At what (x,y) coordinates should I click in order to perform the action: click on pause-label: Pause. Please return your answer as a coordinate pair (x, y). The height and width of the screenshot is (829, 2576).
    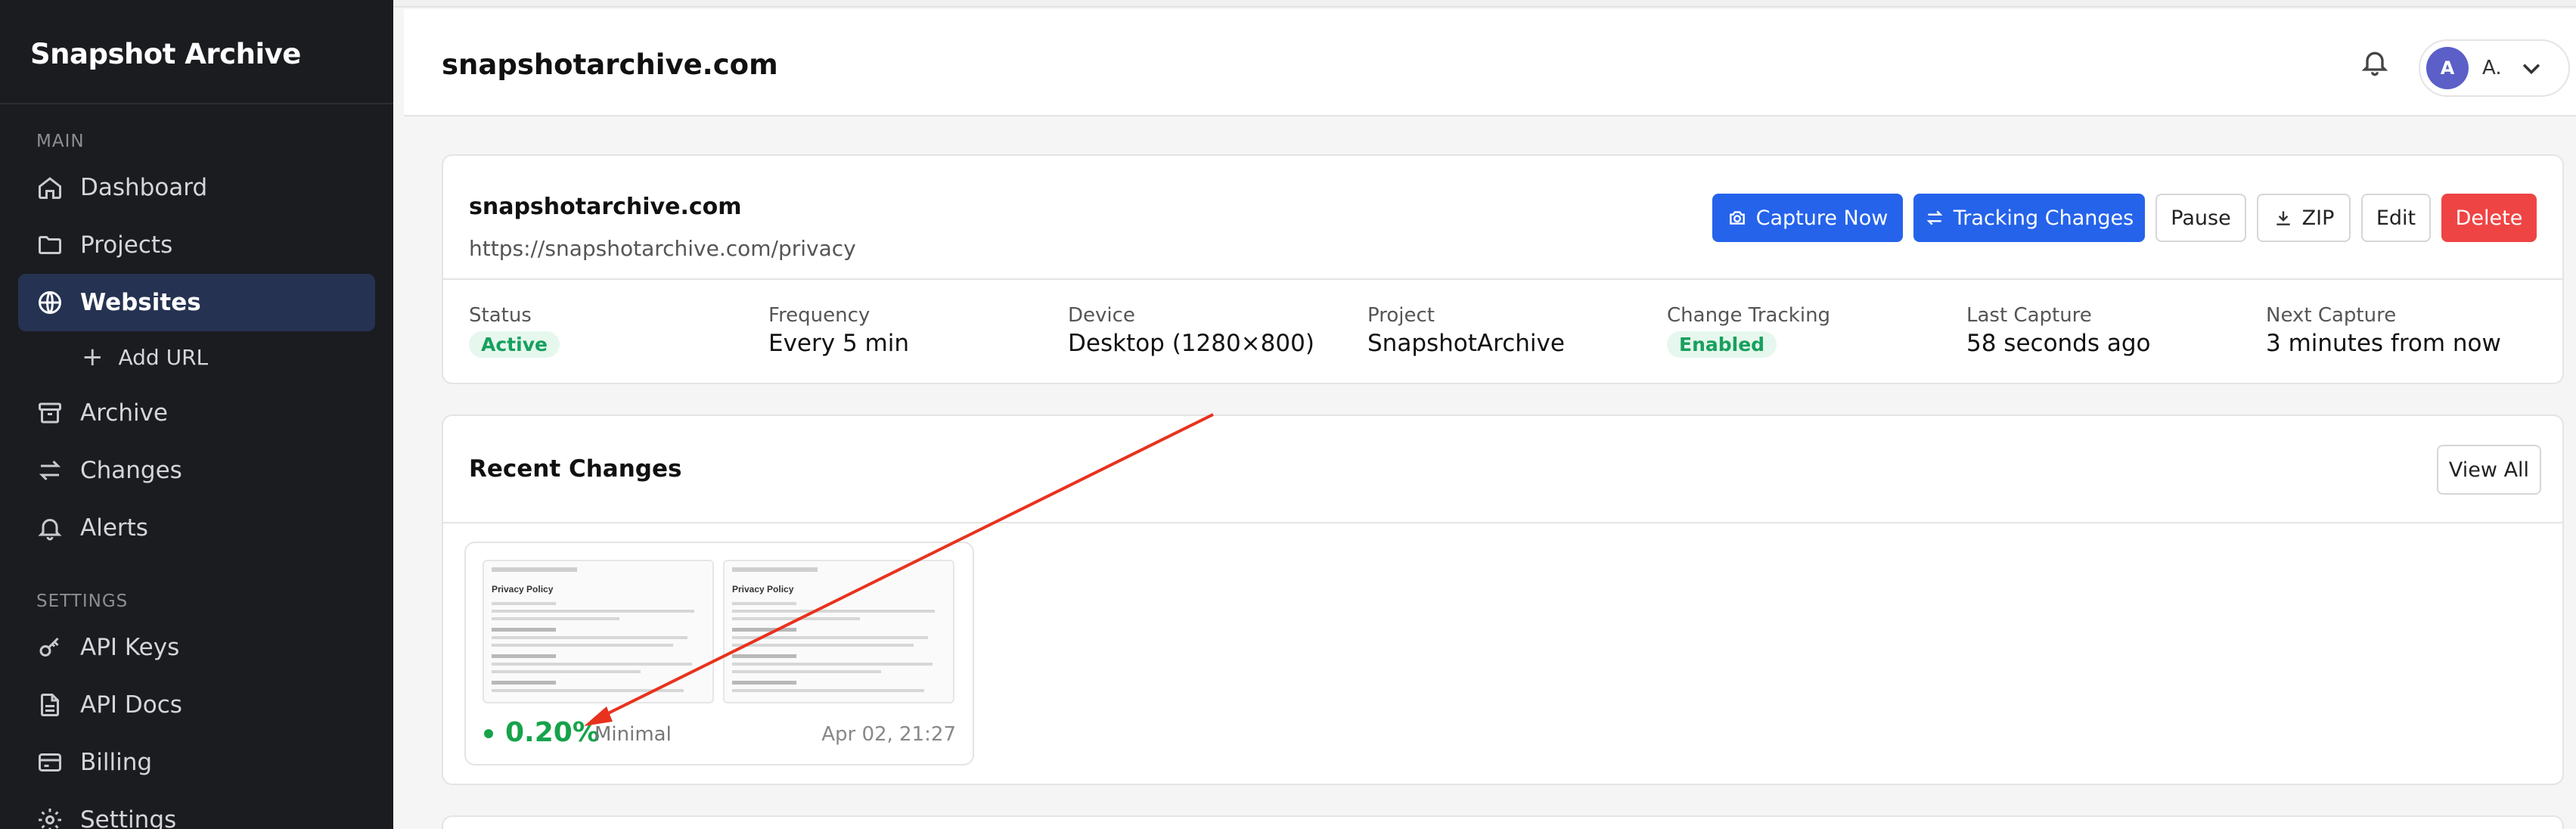
    Looking at the image, I should click on (2201, 218).